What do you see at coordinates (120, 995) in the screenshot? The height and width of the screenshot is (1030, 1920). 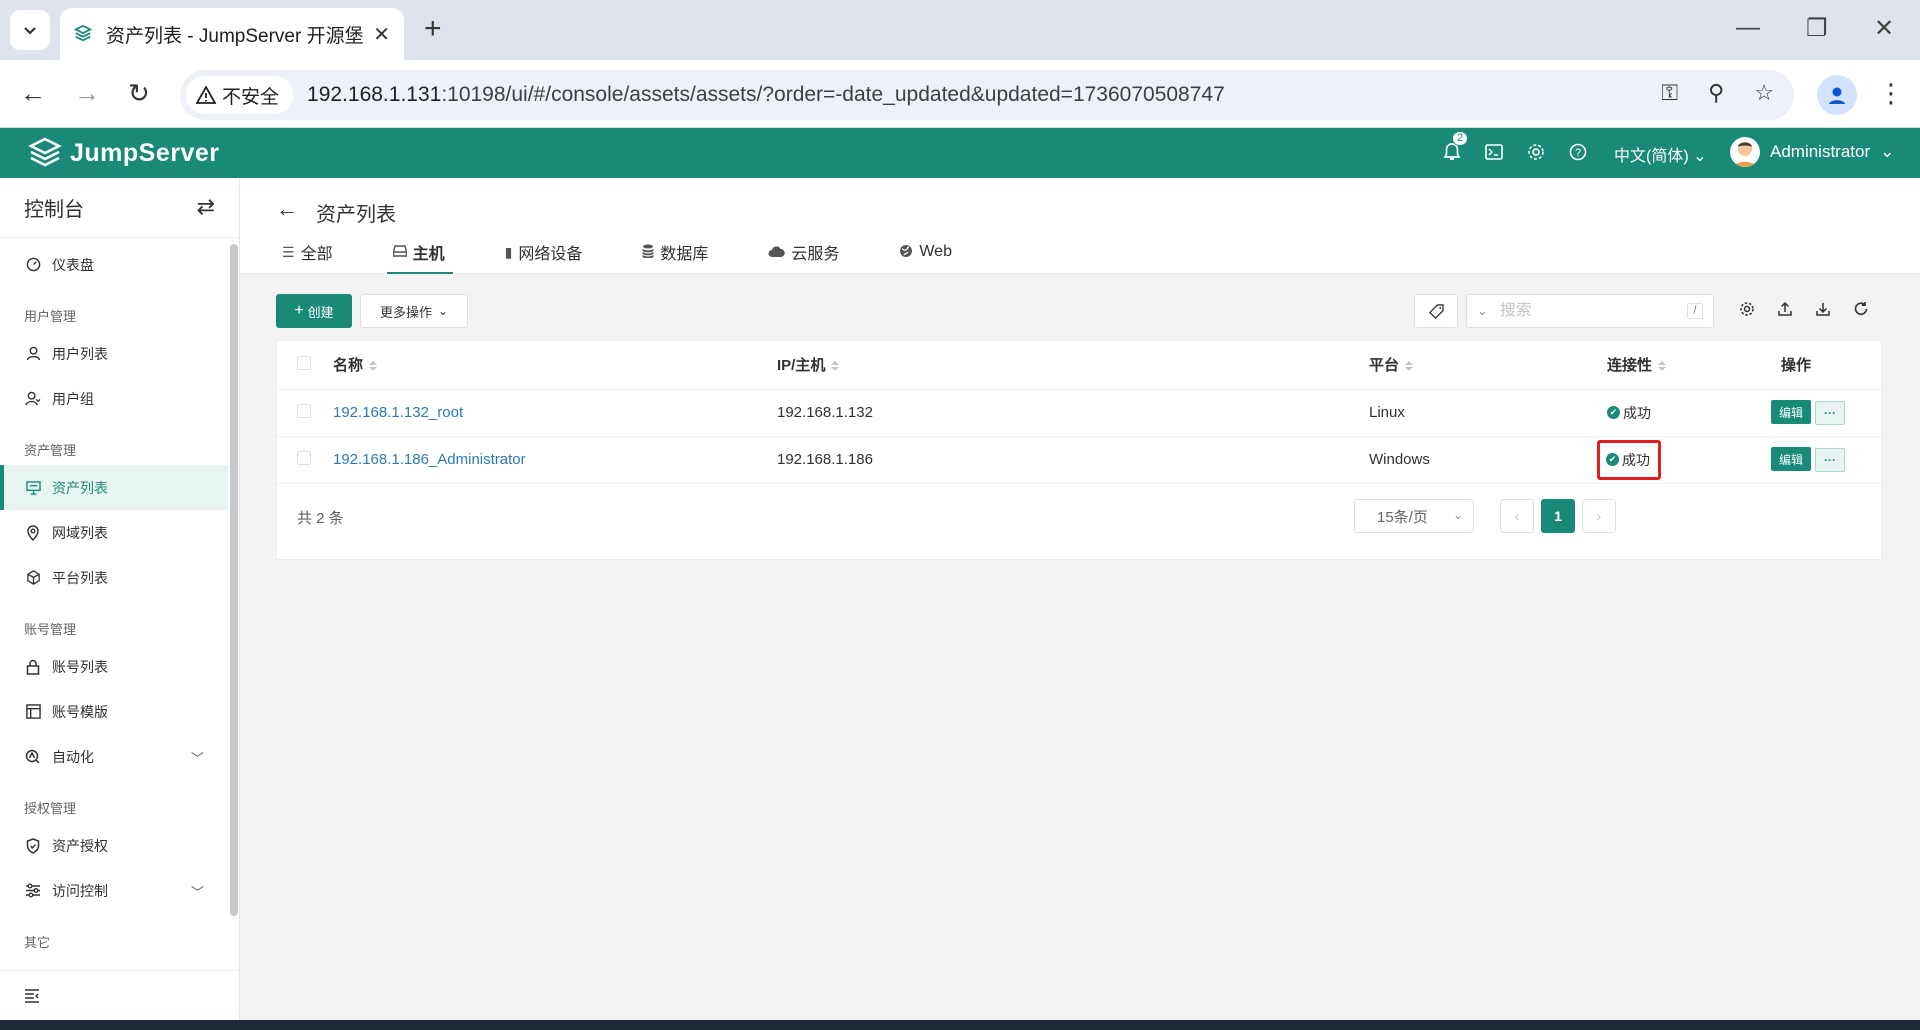 I see `sidebar-collapse-button` at bounding box center [120, 995].